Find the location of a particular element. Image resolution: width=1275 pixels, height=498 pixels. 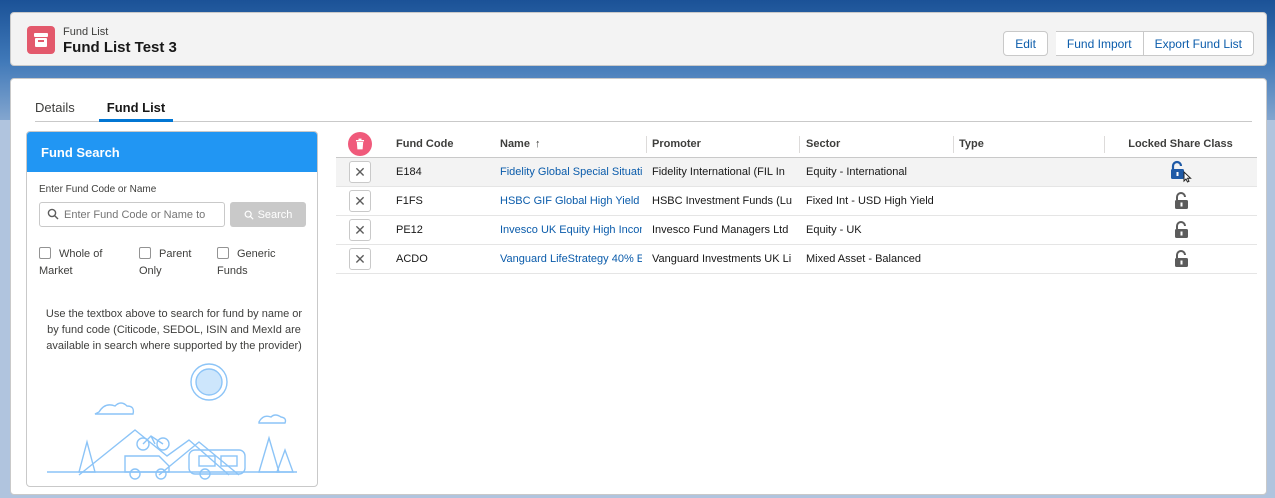

trash-icon is located at coordinates (360, 144).